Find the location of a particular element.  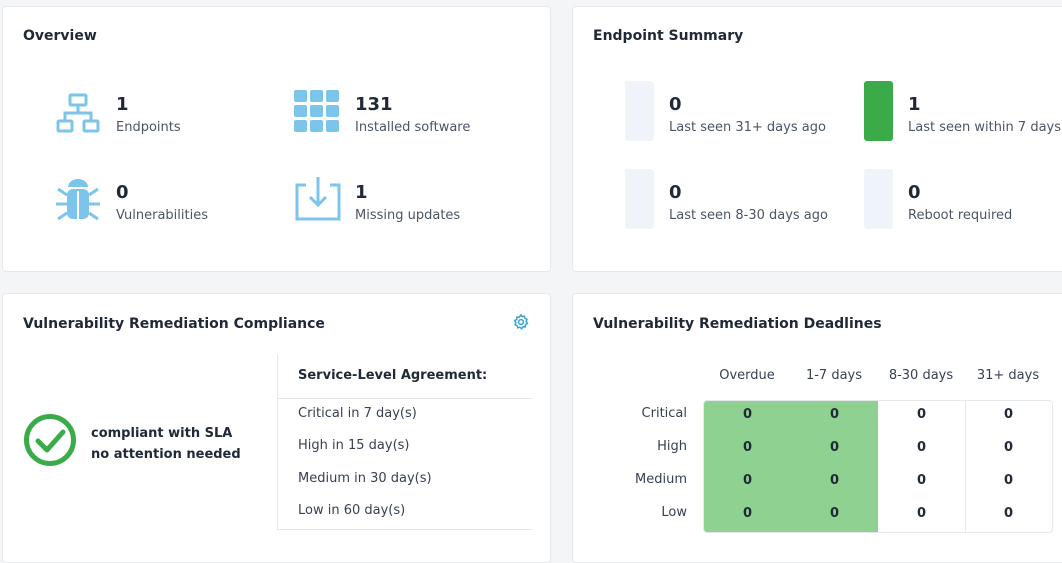

sla-heading: Service-Level Agreement: is located at coordinates (393, 375).